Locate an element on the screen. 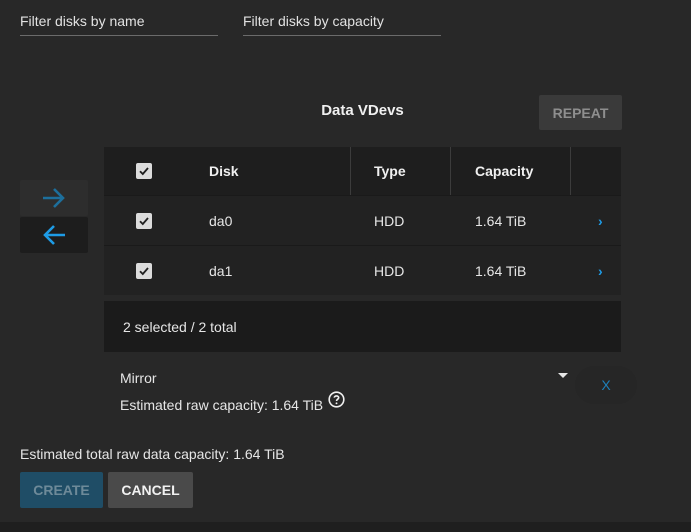  estimated-raw-capacity: Estimated raw capacity: 1.64 TiB is located at coordinates (222, 405).